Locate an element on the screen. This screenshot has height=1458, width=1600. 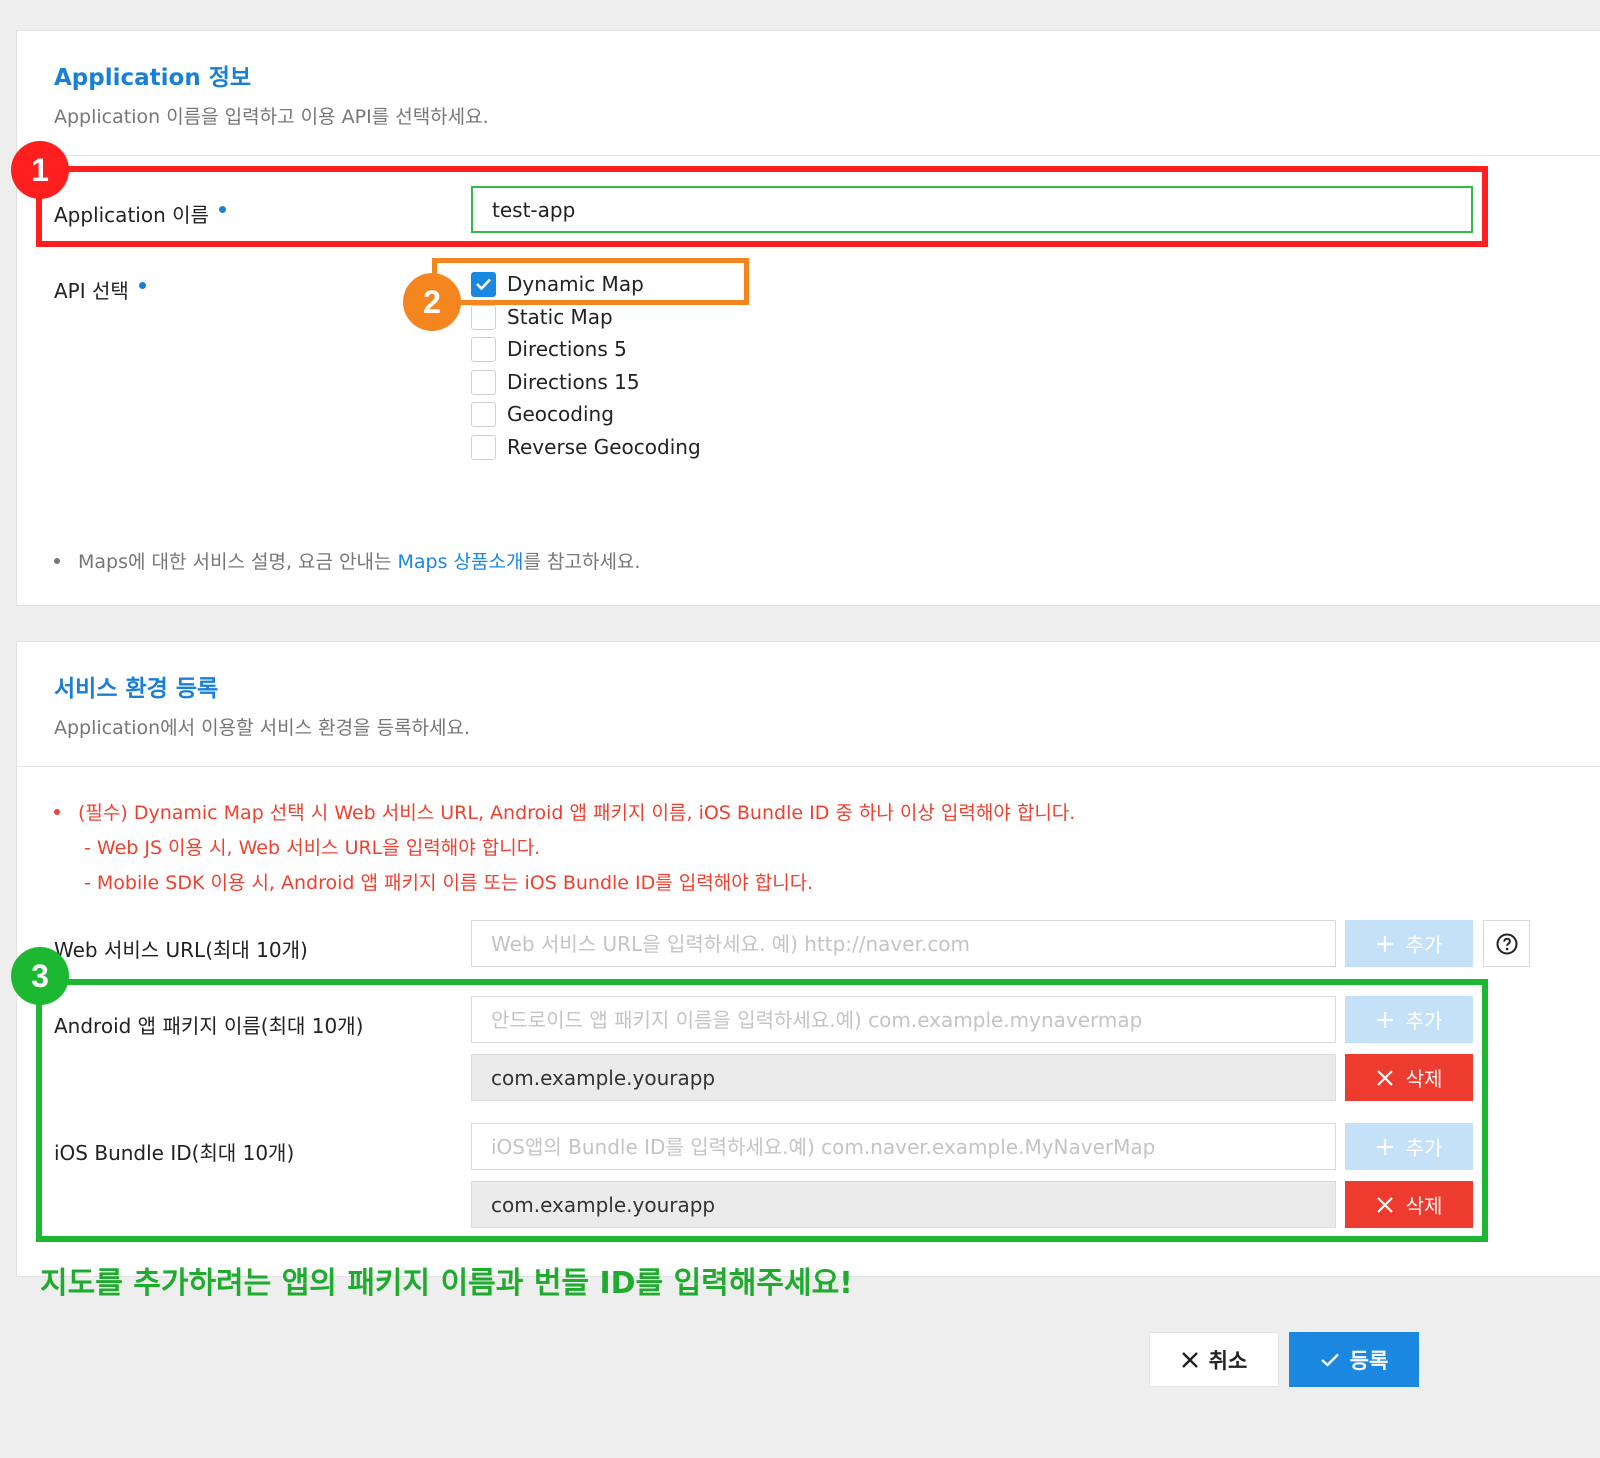
api-option-geocoding: Geocoding is located at coordinates (542, 414).